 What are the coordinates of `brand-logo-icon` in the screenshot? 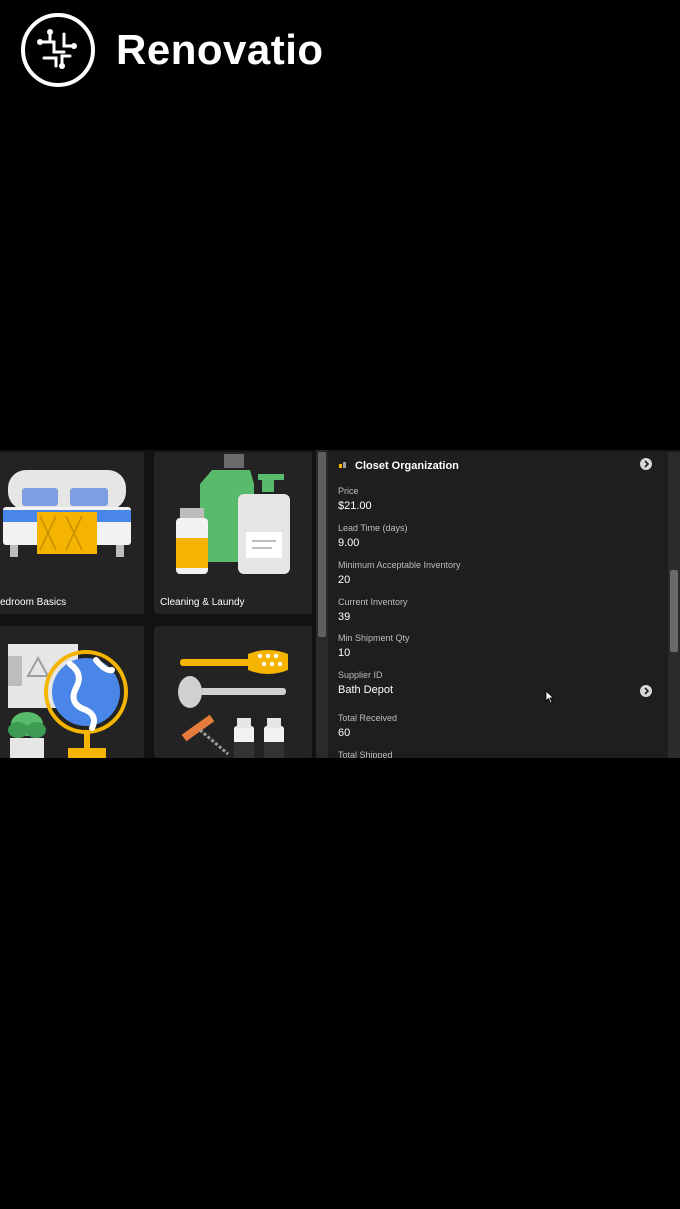 It's located at (58, 50).